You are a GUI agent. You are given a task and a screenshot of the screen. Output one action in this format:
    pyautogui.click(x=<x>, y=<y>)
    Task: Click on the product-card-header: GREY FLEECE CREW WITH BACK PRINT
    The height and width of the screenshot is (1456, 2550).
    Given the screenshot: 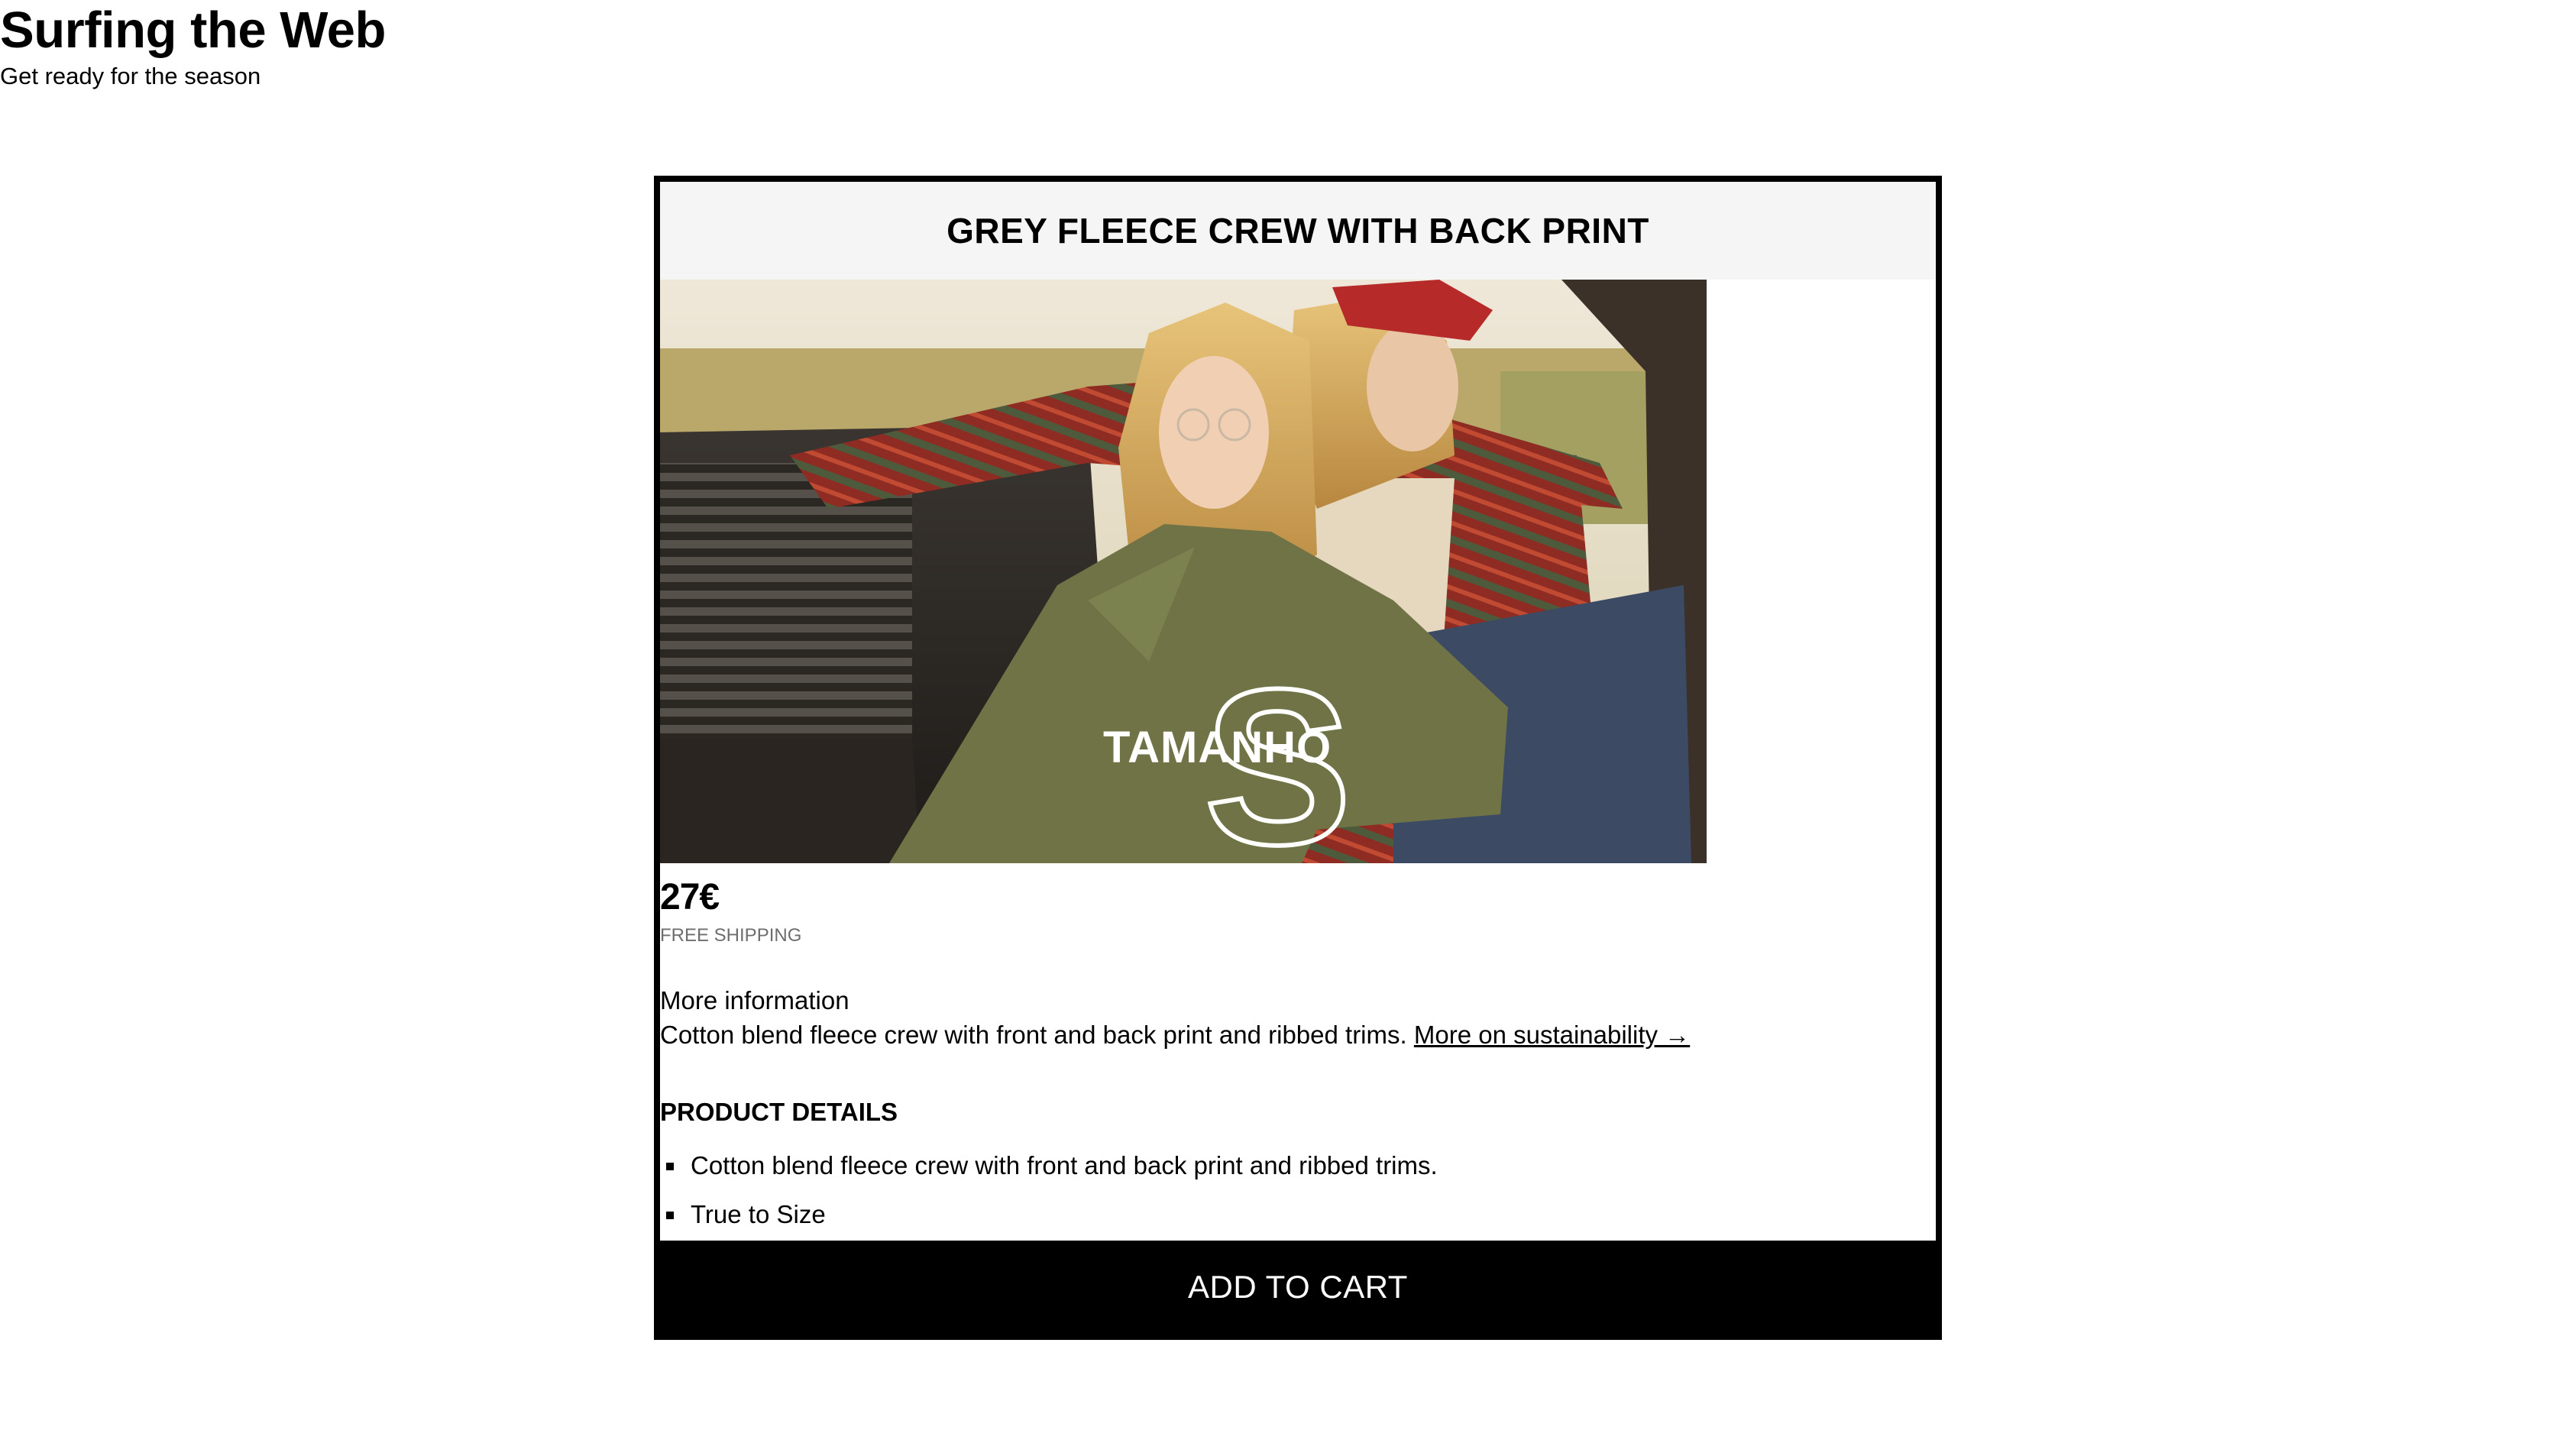 What is the action you would take?
    pyautogui.click(x=1298, y=231)
    